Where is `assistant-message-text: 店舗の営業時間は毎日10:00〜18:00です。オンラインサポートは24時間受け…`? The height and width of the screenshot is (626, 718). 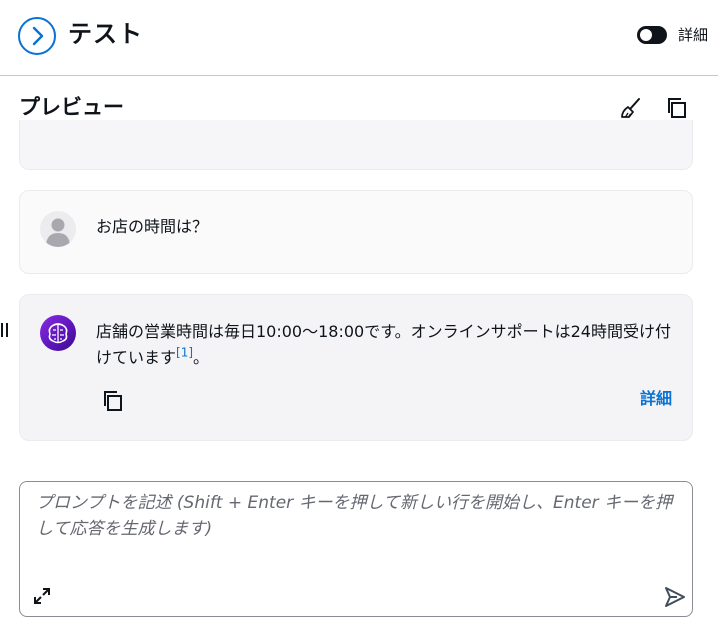
assistant-message-text: 店舗の営業時間は毎日10:00〜18:00です。オンラインサポートは24時間受け… is located at coordinates (388, 345).